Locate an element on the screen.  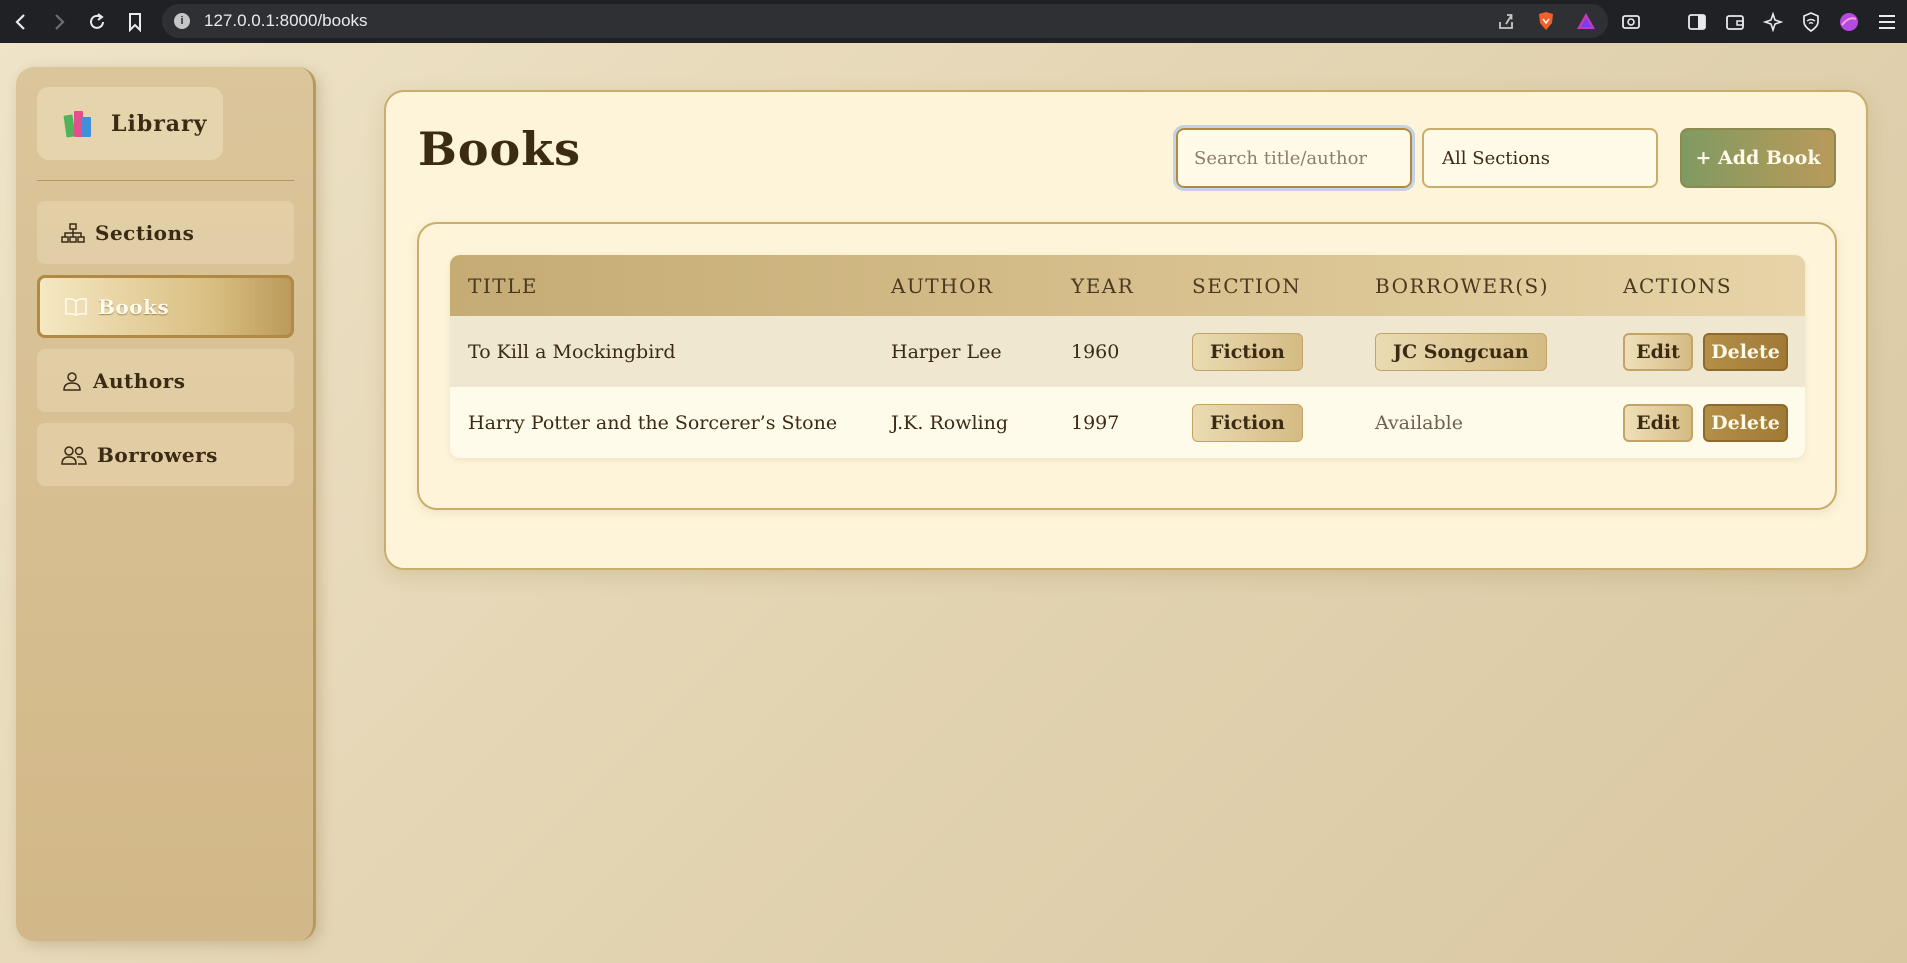
brand: Library is located at coordinates (130, 123).